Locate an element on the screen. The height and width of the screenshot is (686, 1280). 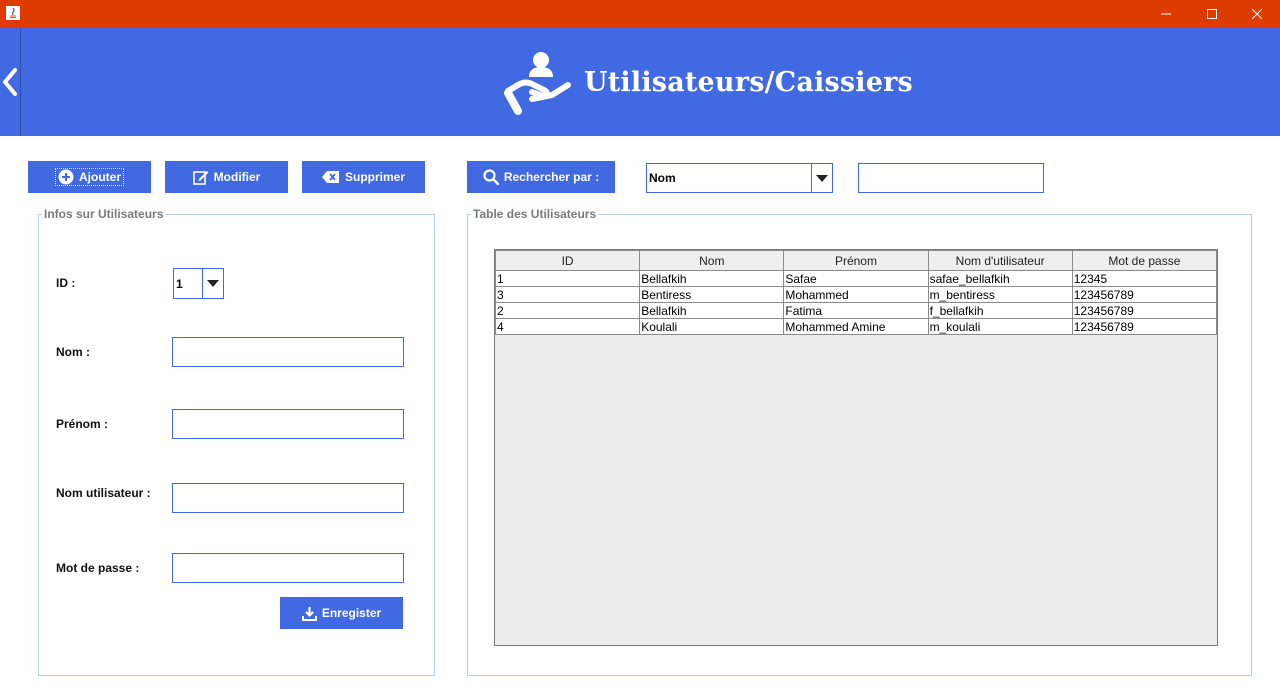
search-button-label: Rechercher par : is located at coordinates (551, 177).